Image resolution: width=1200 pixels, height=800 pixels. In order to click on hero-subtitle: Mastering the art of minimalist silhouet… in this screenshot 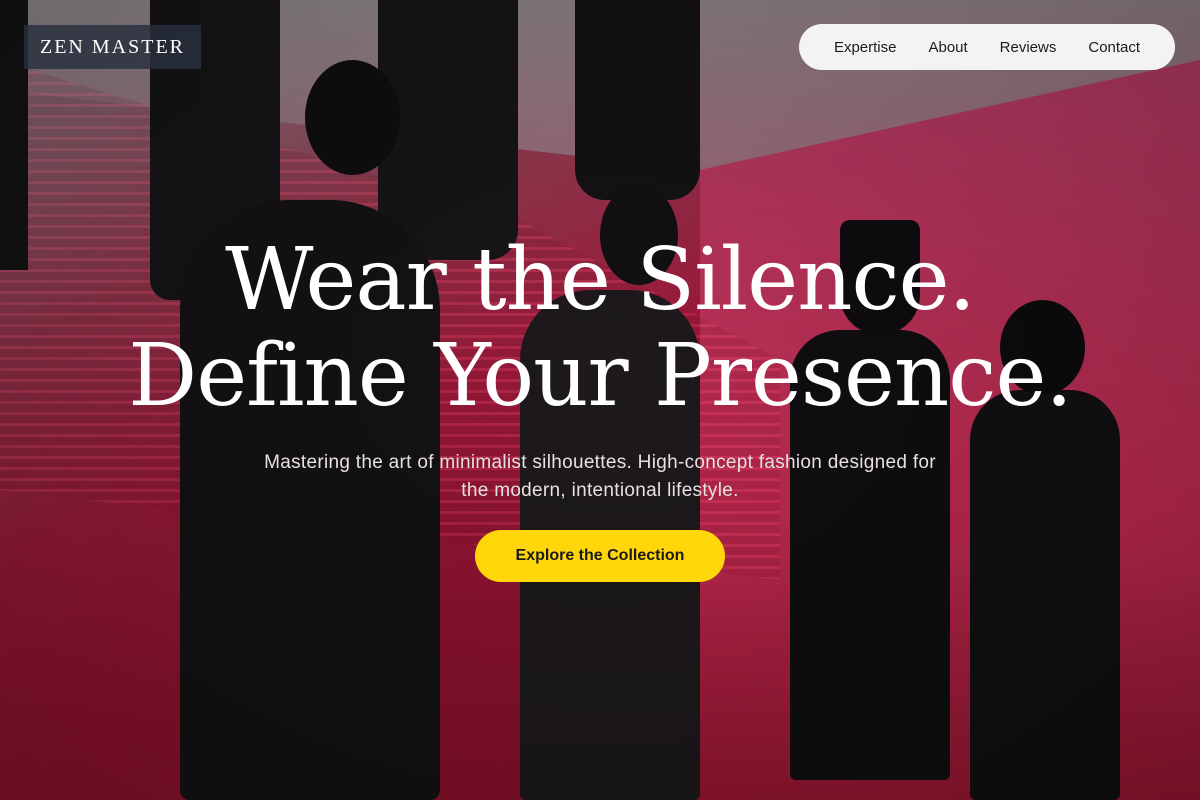, I will do `click(600, 476)`.